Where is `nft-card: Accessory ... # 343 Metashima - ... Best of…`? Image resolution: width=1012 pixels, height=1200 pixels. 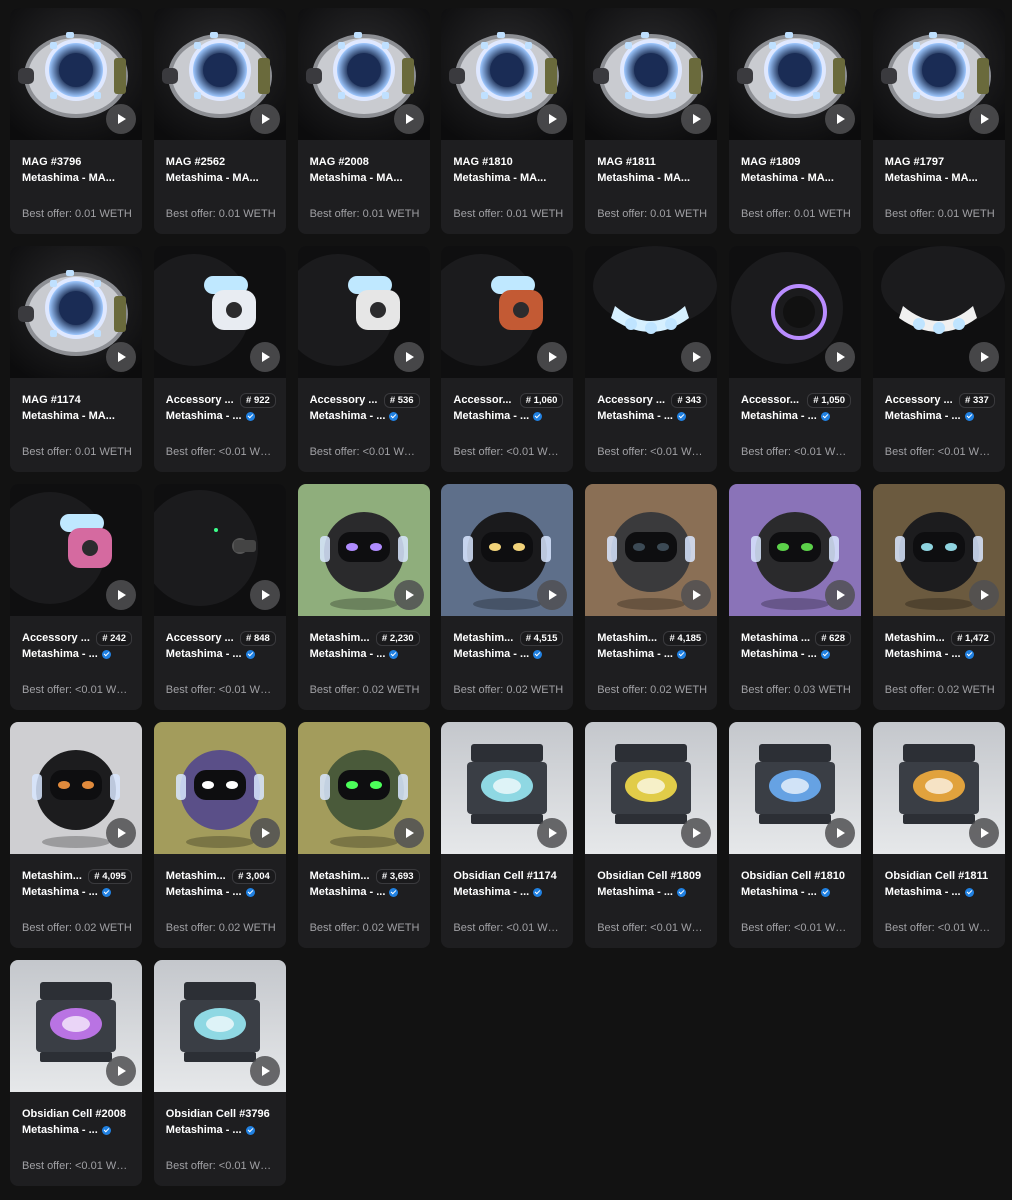 nft-card: Accessory ... # 343 Metashima - ... Best of… is located at coordinates (651, 359).